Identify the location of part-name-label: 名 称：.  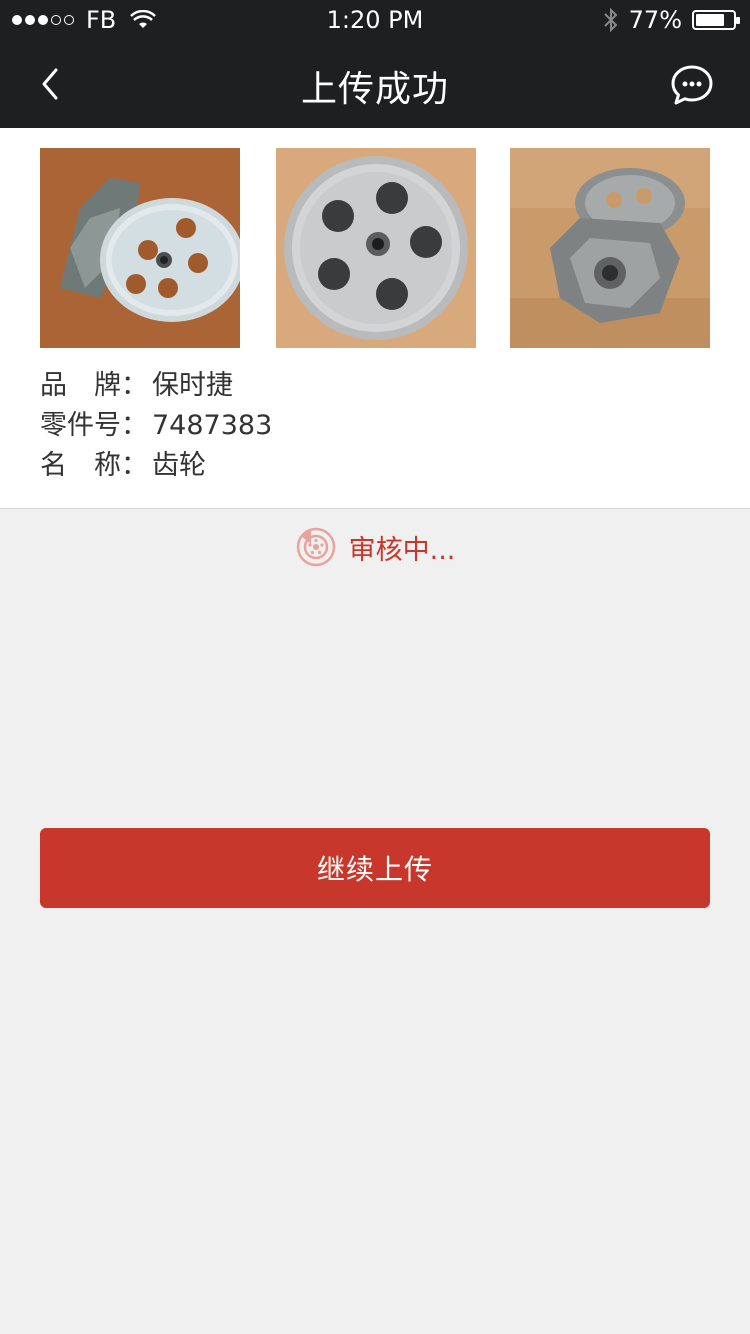
(94, 465).